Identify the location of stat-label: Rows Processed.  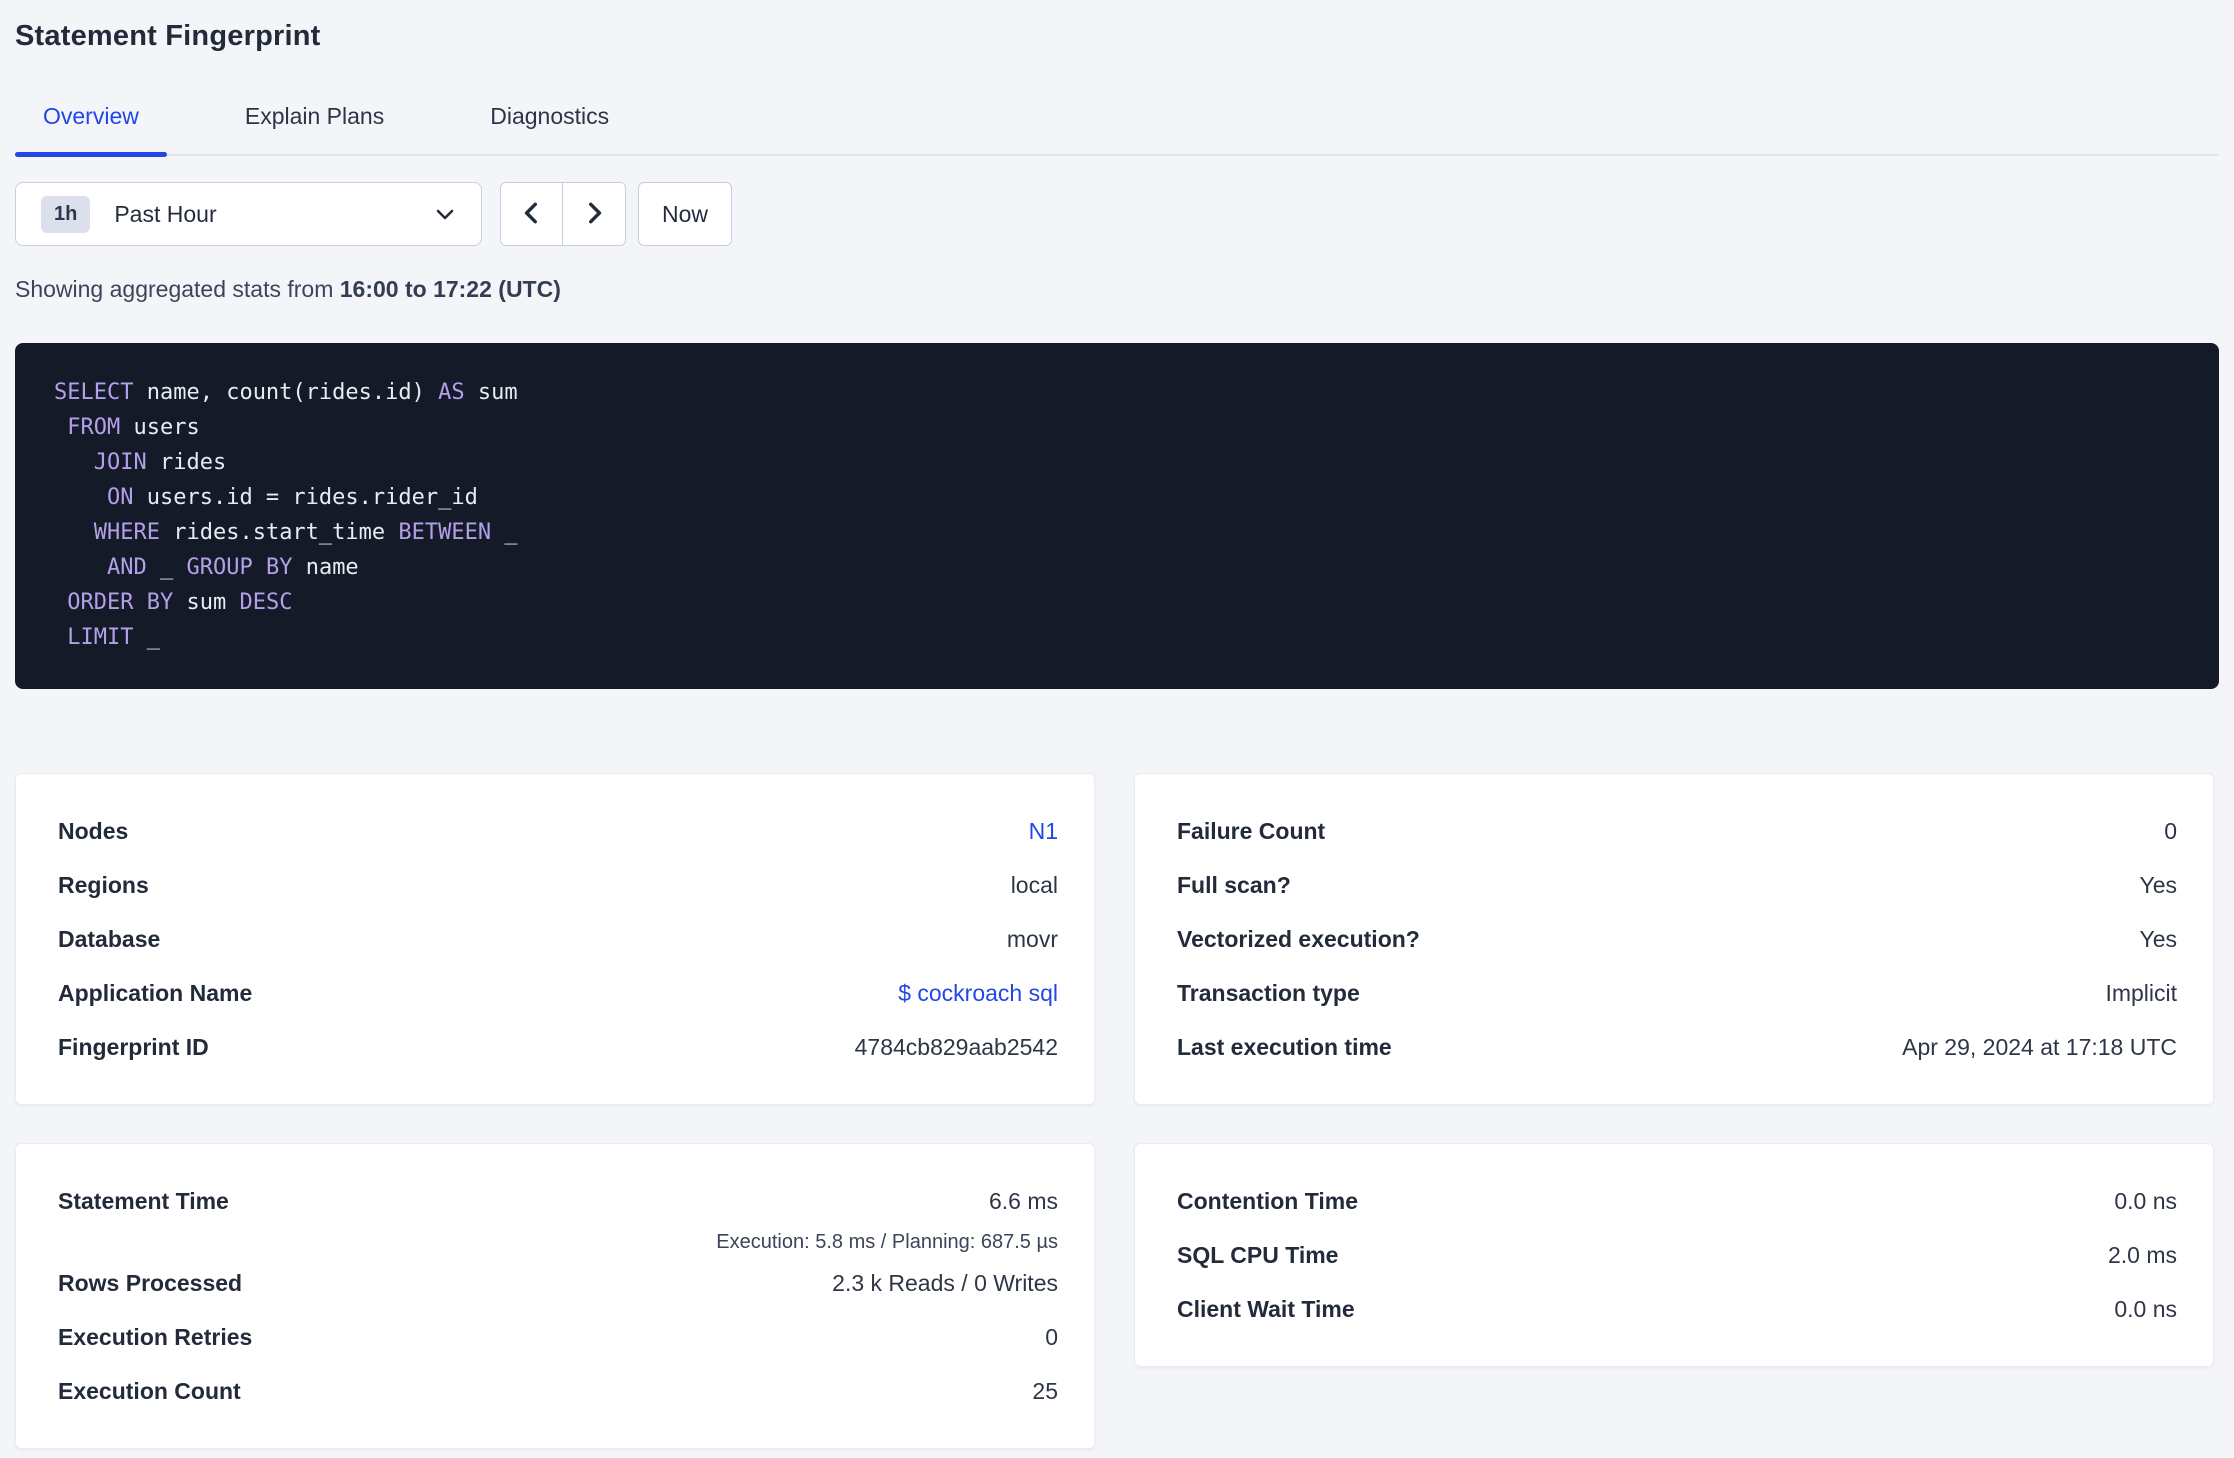
(150, 1283).